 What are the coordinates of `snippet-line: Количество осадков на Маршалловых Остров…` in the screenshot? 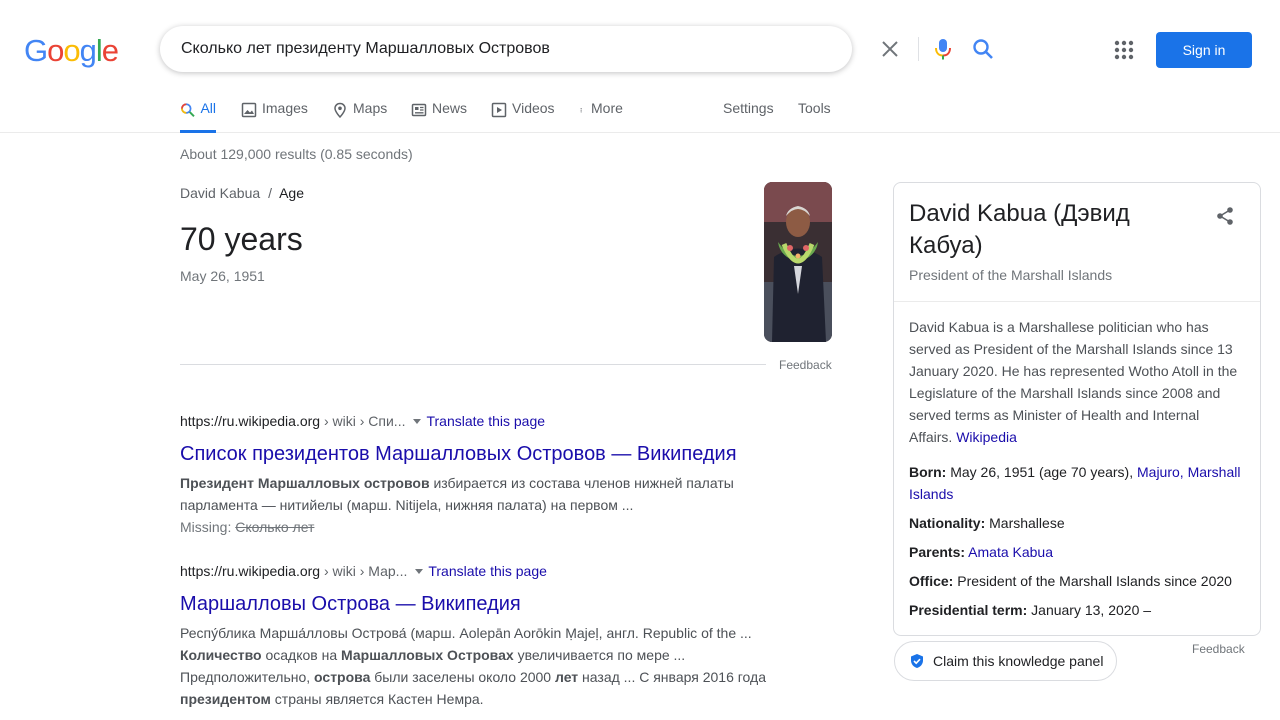 It's located at (485, 655).